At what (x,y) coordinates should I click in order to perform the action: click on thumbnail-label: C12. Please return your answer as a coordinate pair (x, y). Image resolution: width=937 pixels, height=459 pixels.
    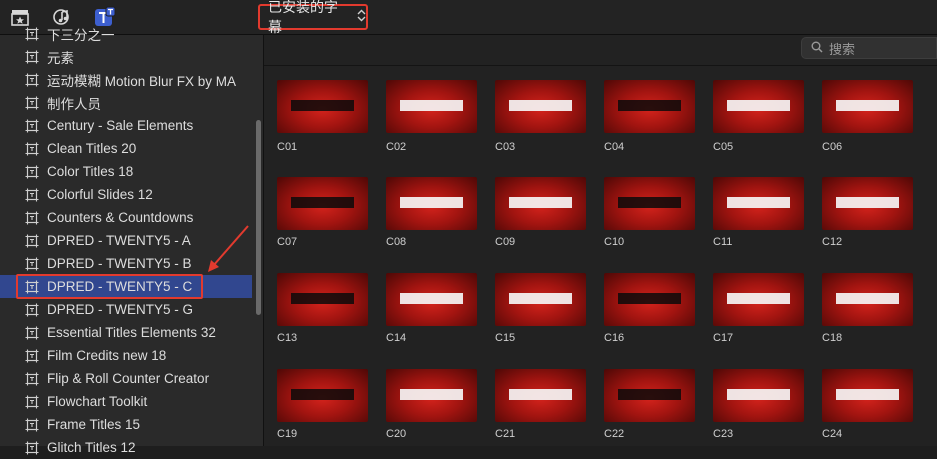
    Looking at the image, I should click on (832, 242).